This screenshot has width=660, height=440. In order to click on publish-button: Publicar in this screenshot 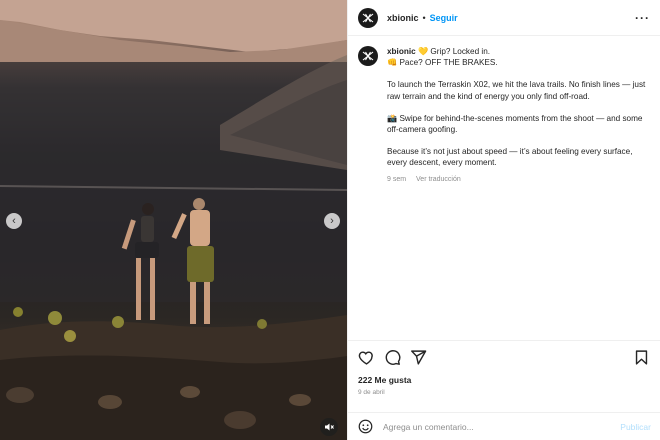, I will do `click(635, 427)`.